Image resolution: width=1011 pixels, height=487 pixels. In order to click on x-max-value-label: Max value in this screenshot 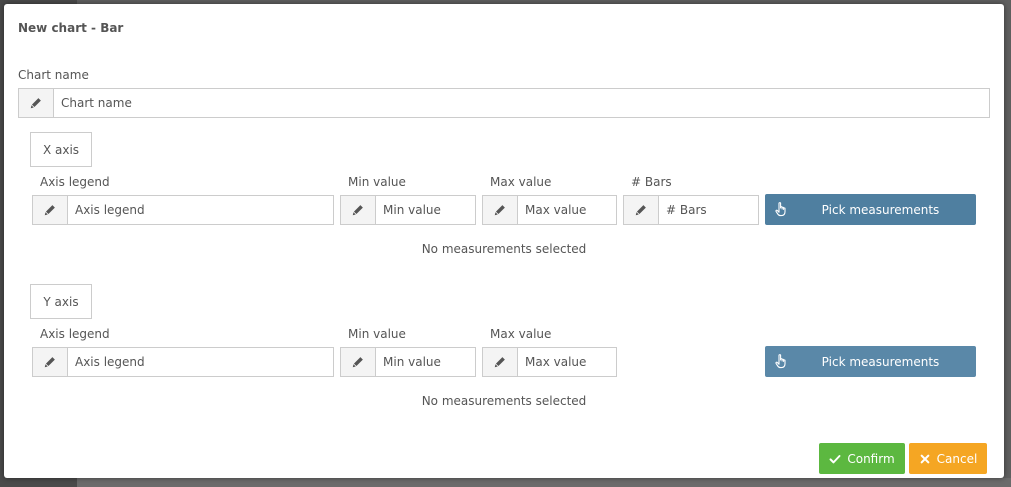, I will do `click(521, 182)`.